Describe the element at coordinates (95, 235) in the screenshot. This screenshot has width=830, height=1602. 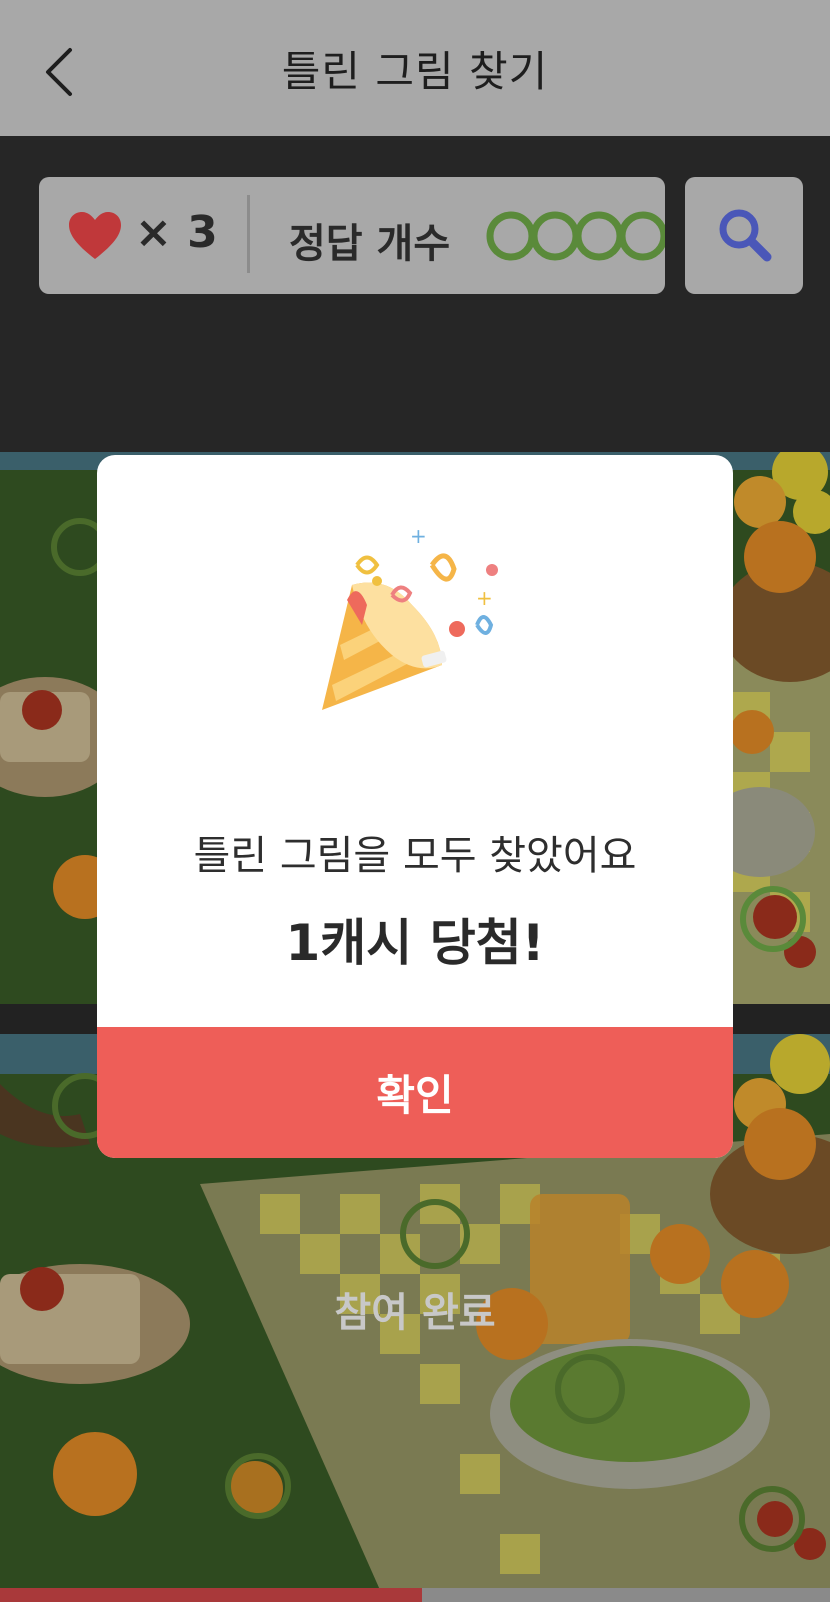
I see `heart-icon` at that location.